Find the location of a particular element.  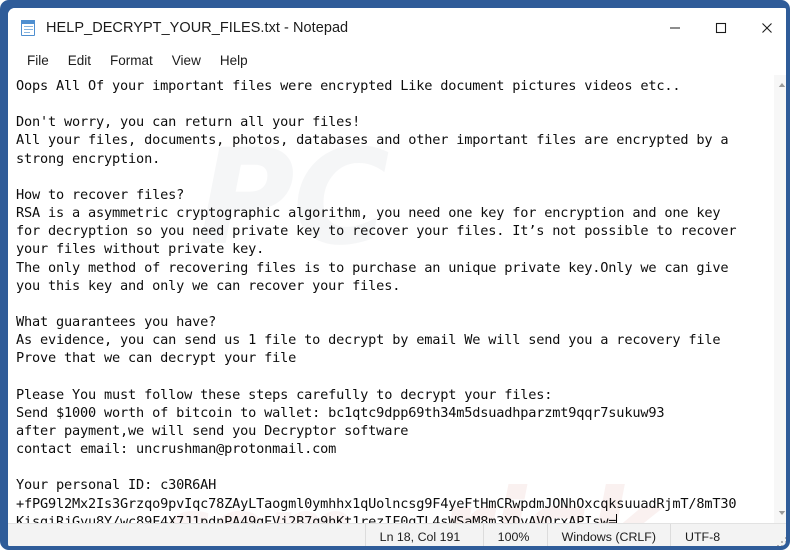

menu-item-view: View is located at coordinates (186, 60).